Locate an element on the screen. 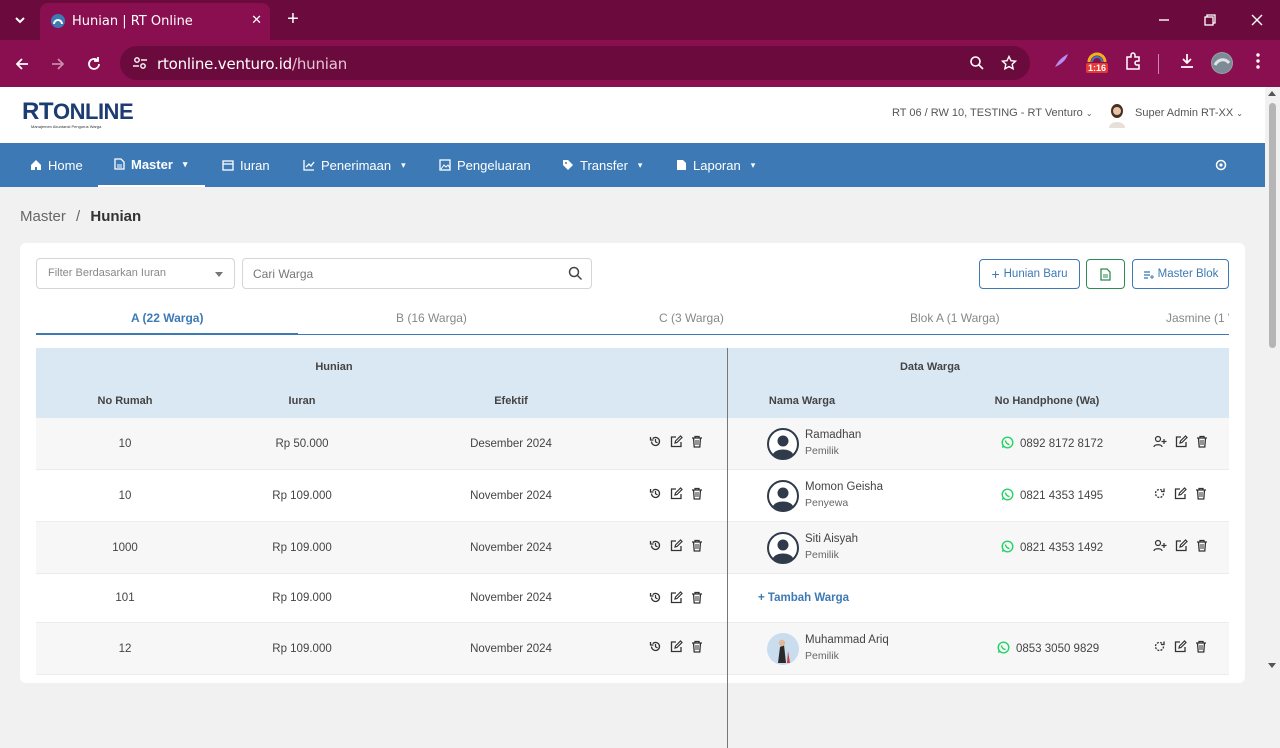 This screenshot has width=1280, height=748. group-header-warga: Data Warga is located at coordinates (930, 367).